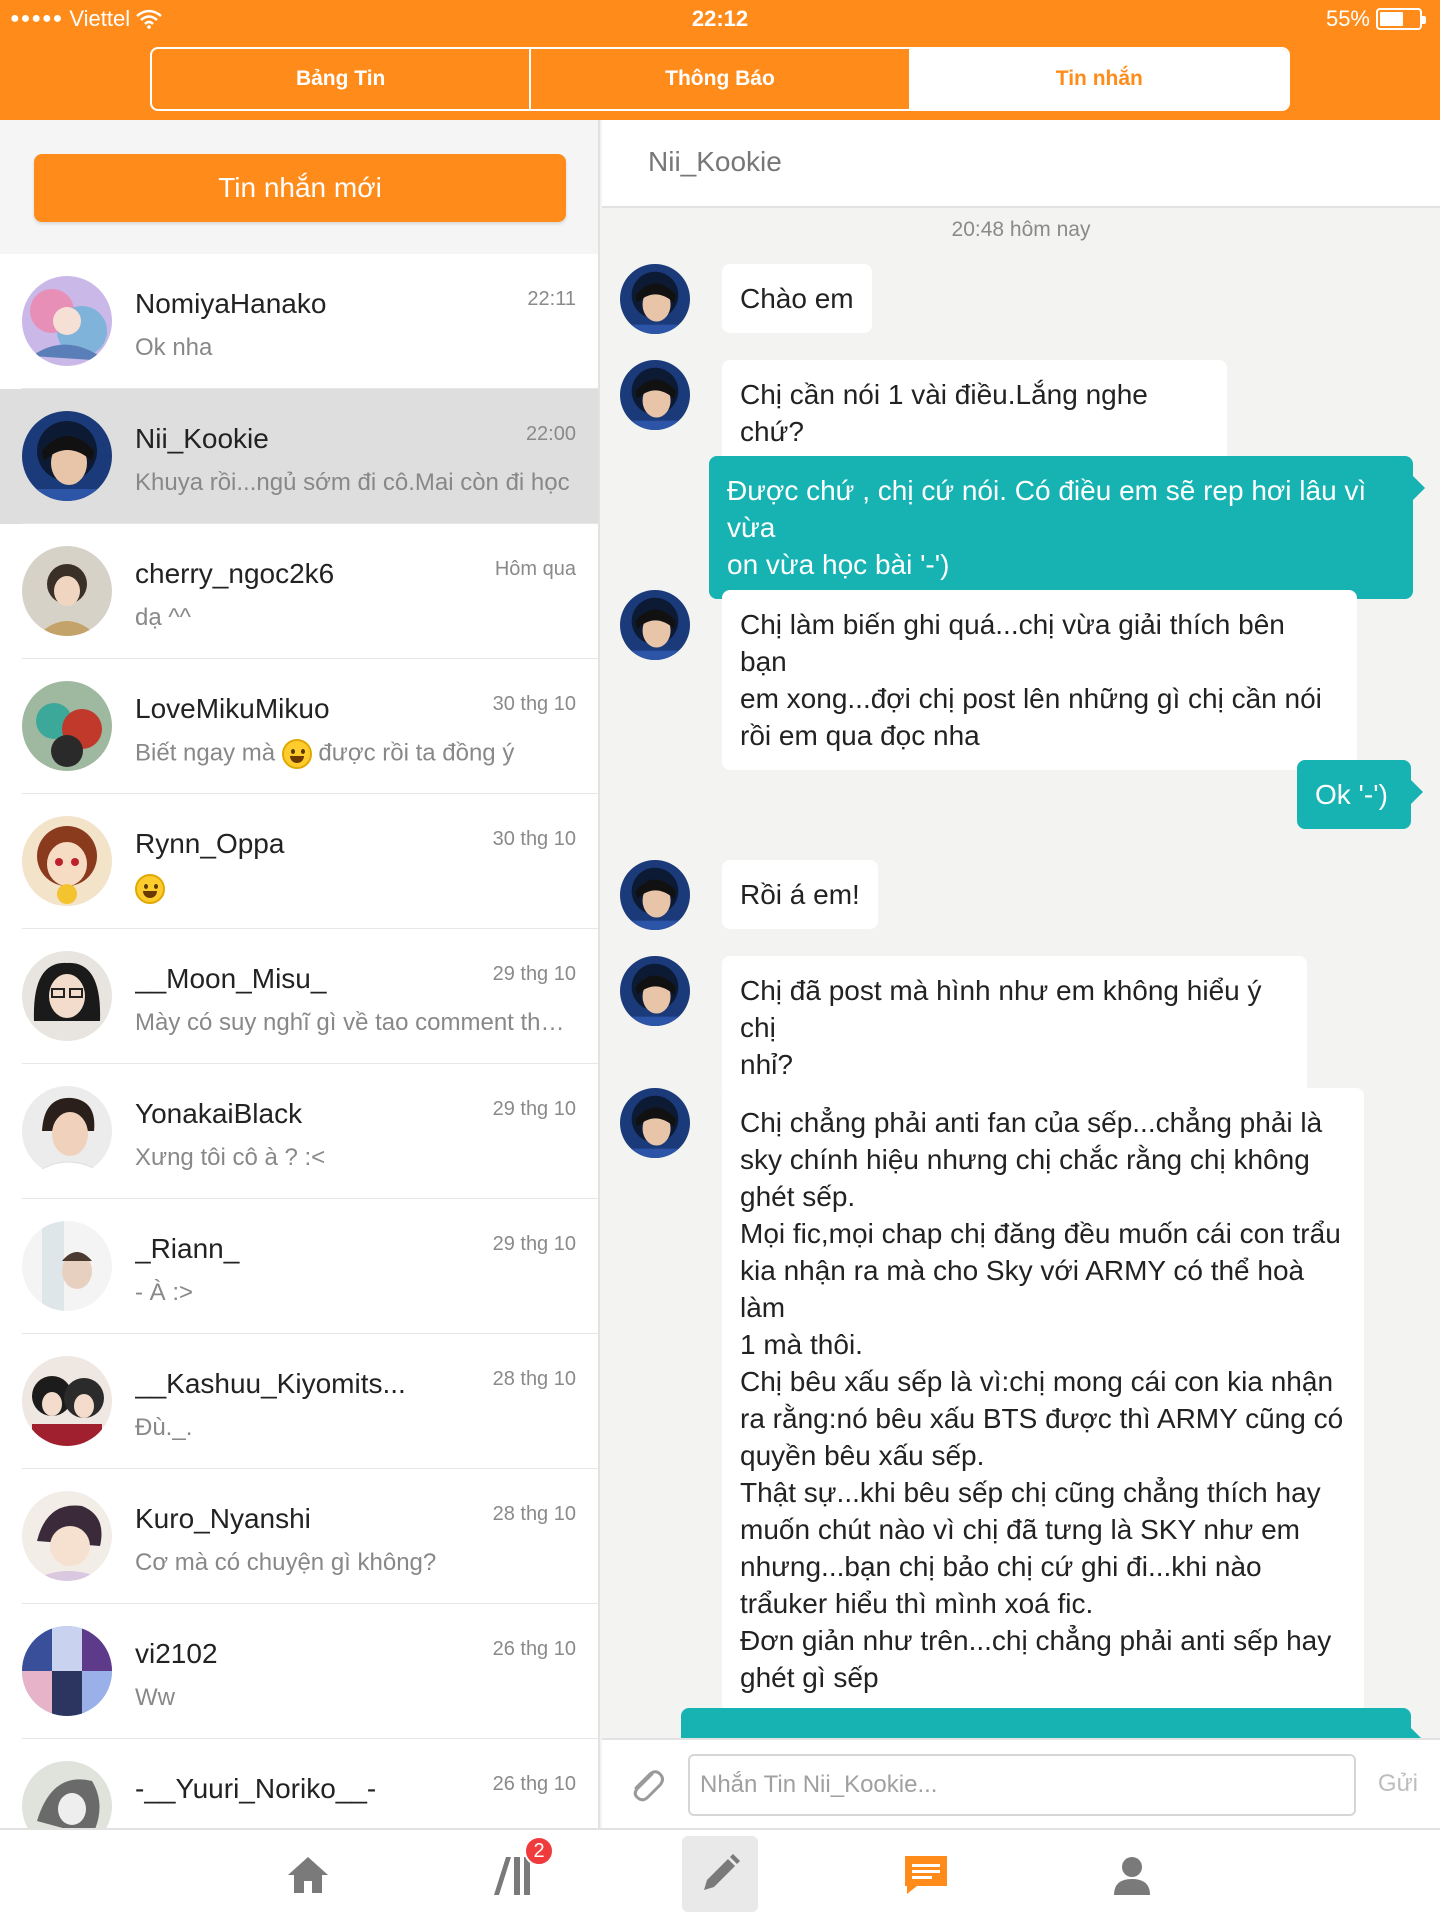 The height and width of the screenshot is (1920, 1440). I want to click on message-text: Ok '-'), so click(1351, 794).